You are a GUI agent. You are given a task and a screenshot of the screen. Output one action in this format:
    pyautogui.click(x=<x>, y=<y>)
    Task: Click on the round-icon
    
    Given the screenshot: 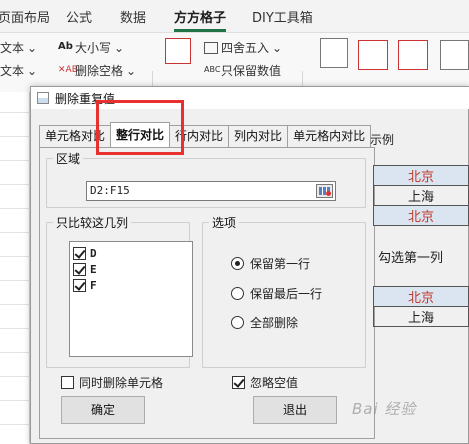 What is the action you would take?
    pyautogui.click(x=211, y=47)
    